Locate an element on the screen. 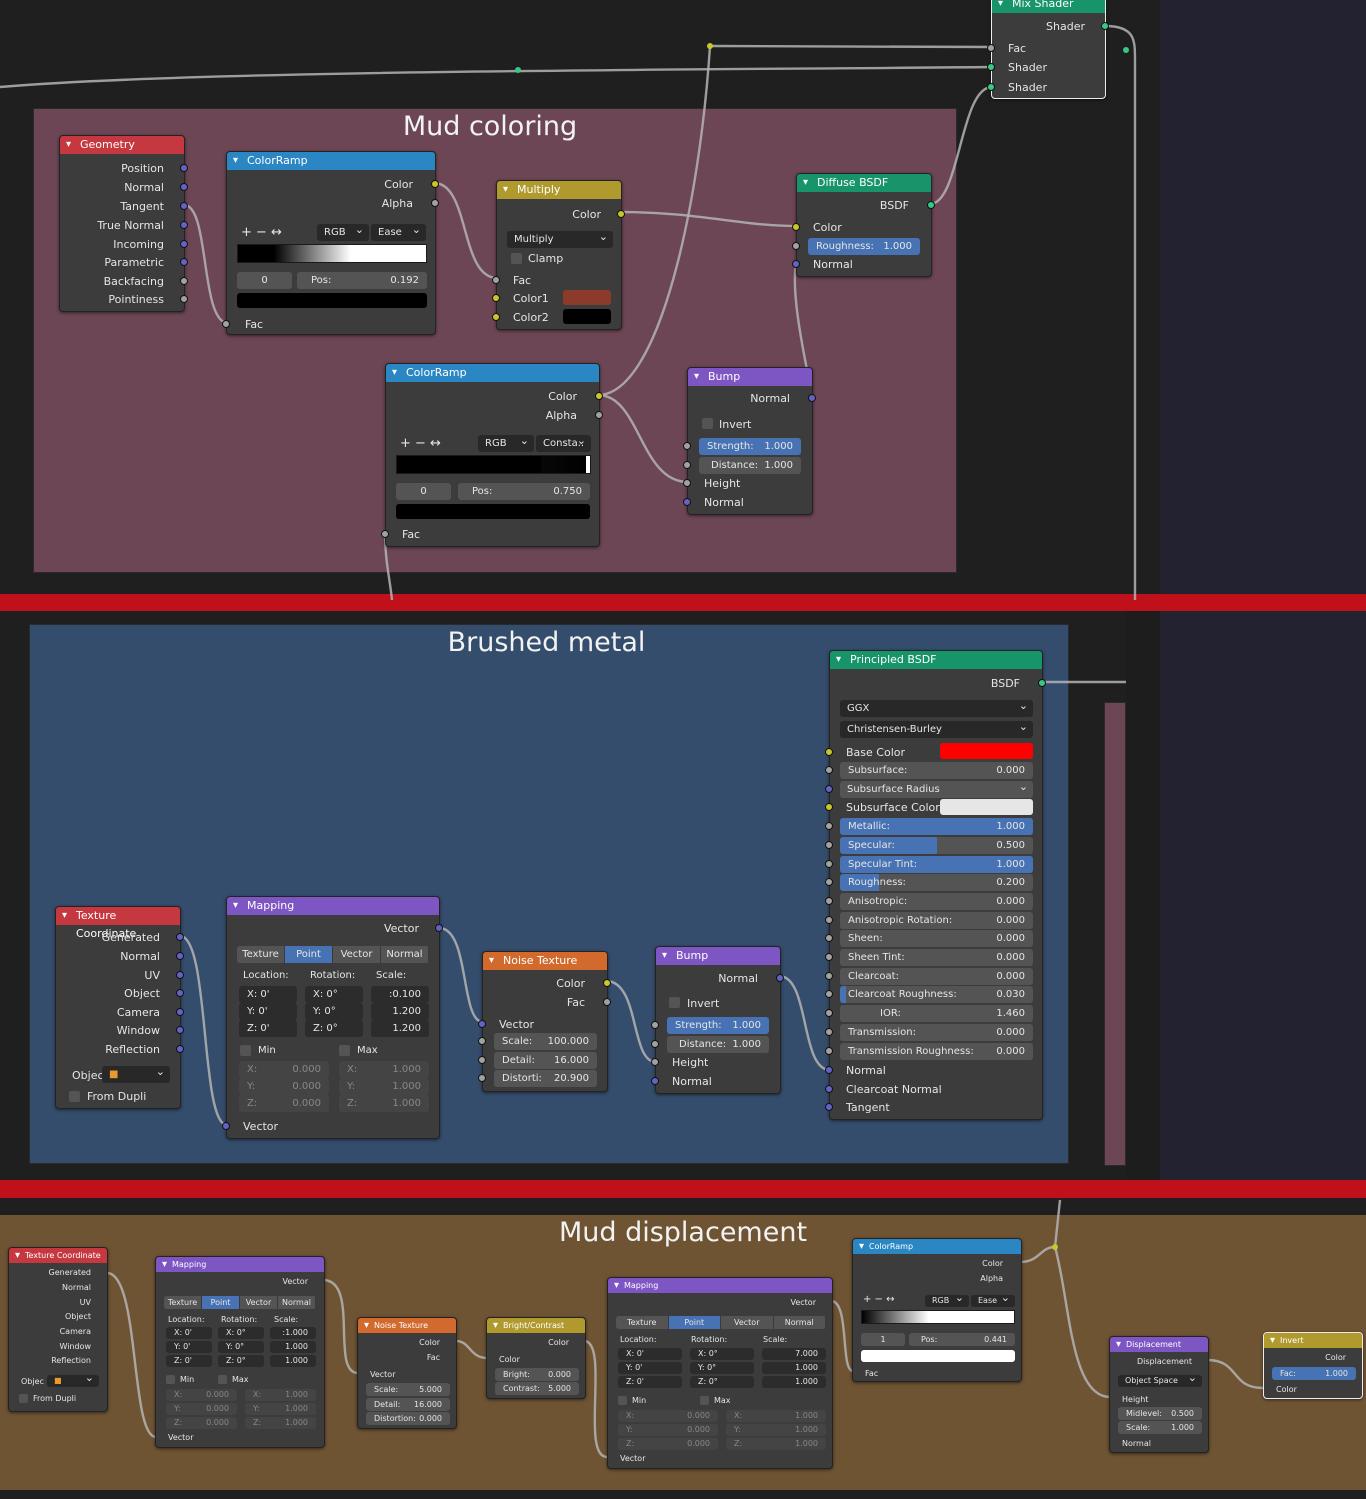 Image resolution: width=1366 pixels, height=1499 pixels. bright-field: Bright: 0.000 is located at coordinates (537, 1374).